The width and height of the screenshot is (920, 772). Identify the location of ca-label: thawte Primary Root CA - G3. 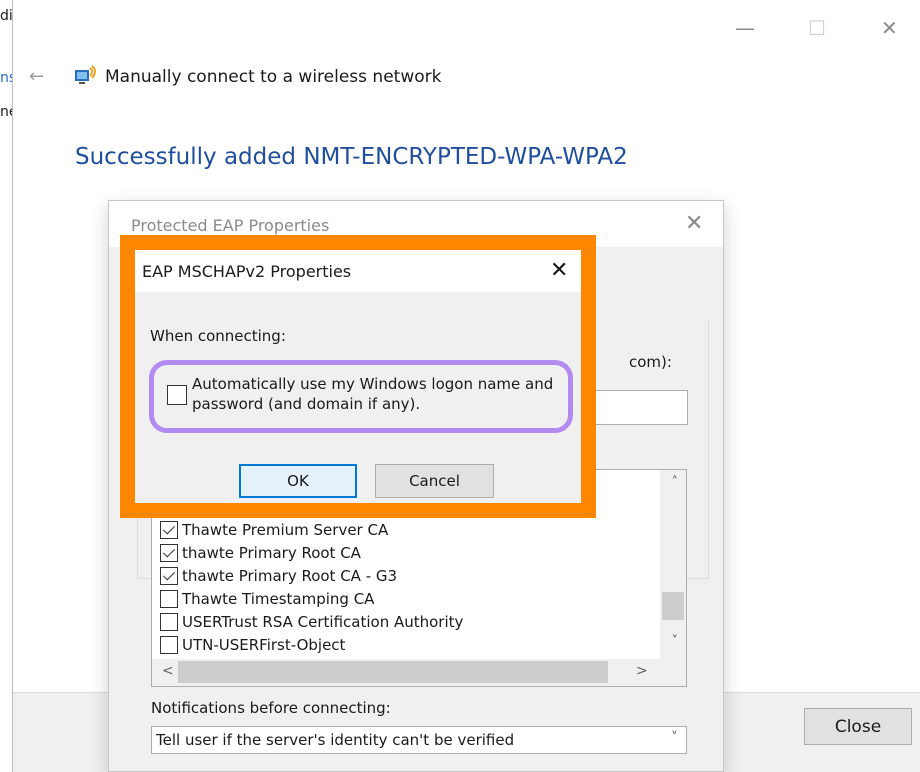
(290, 576).